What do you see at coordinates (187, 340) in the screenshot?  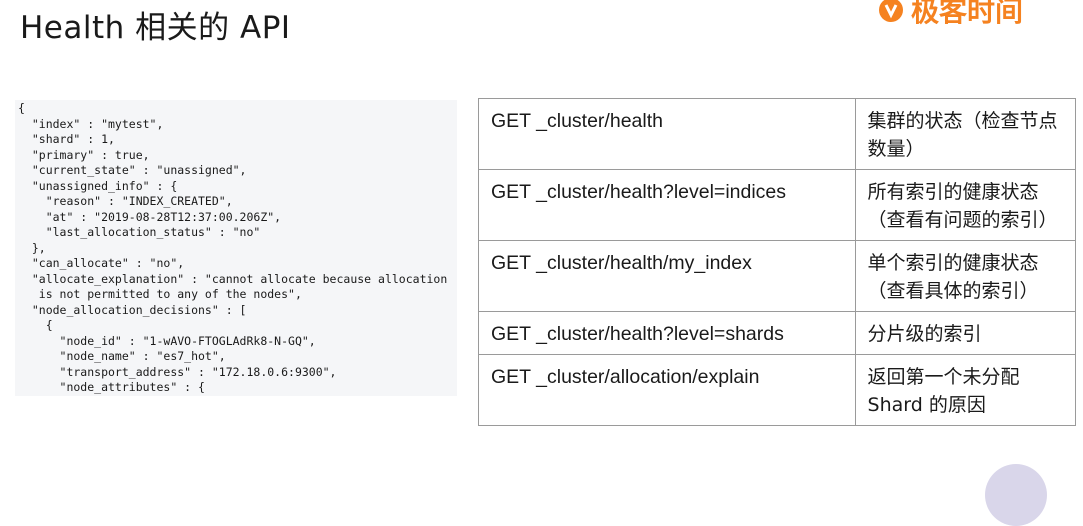 I see `code-line: "node_id" : "1-wAVO-FTOGLAdRk8-N-GQ",` at bounding box center [187, 340].